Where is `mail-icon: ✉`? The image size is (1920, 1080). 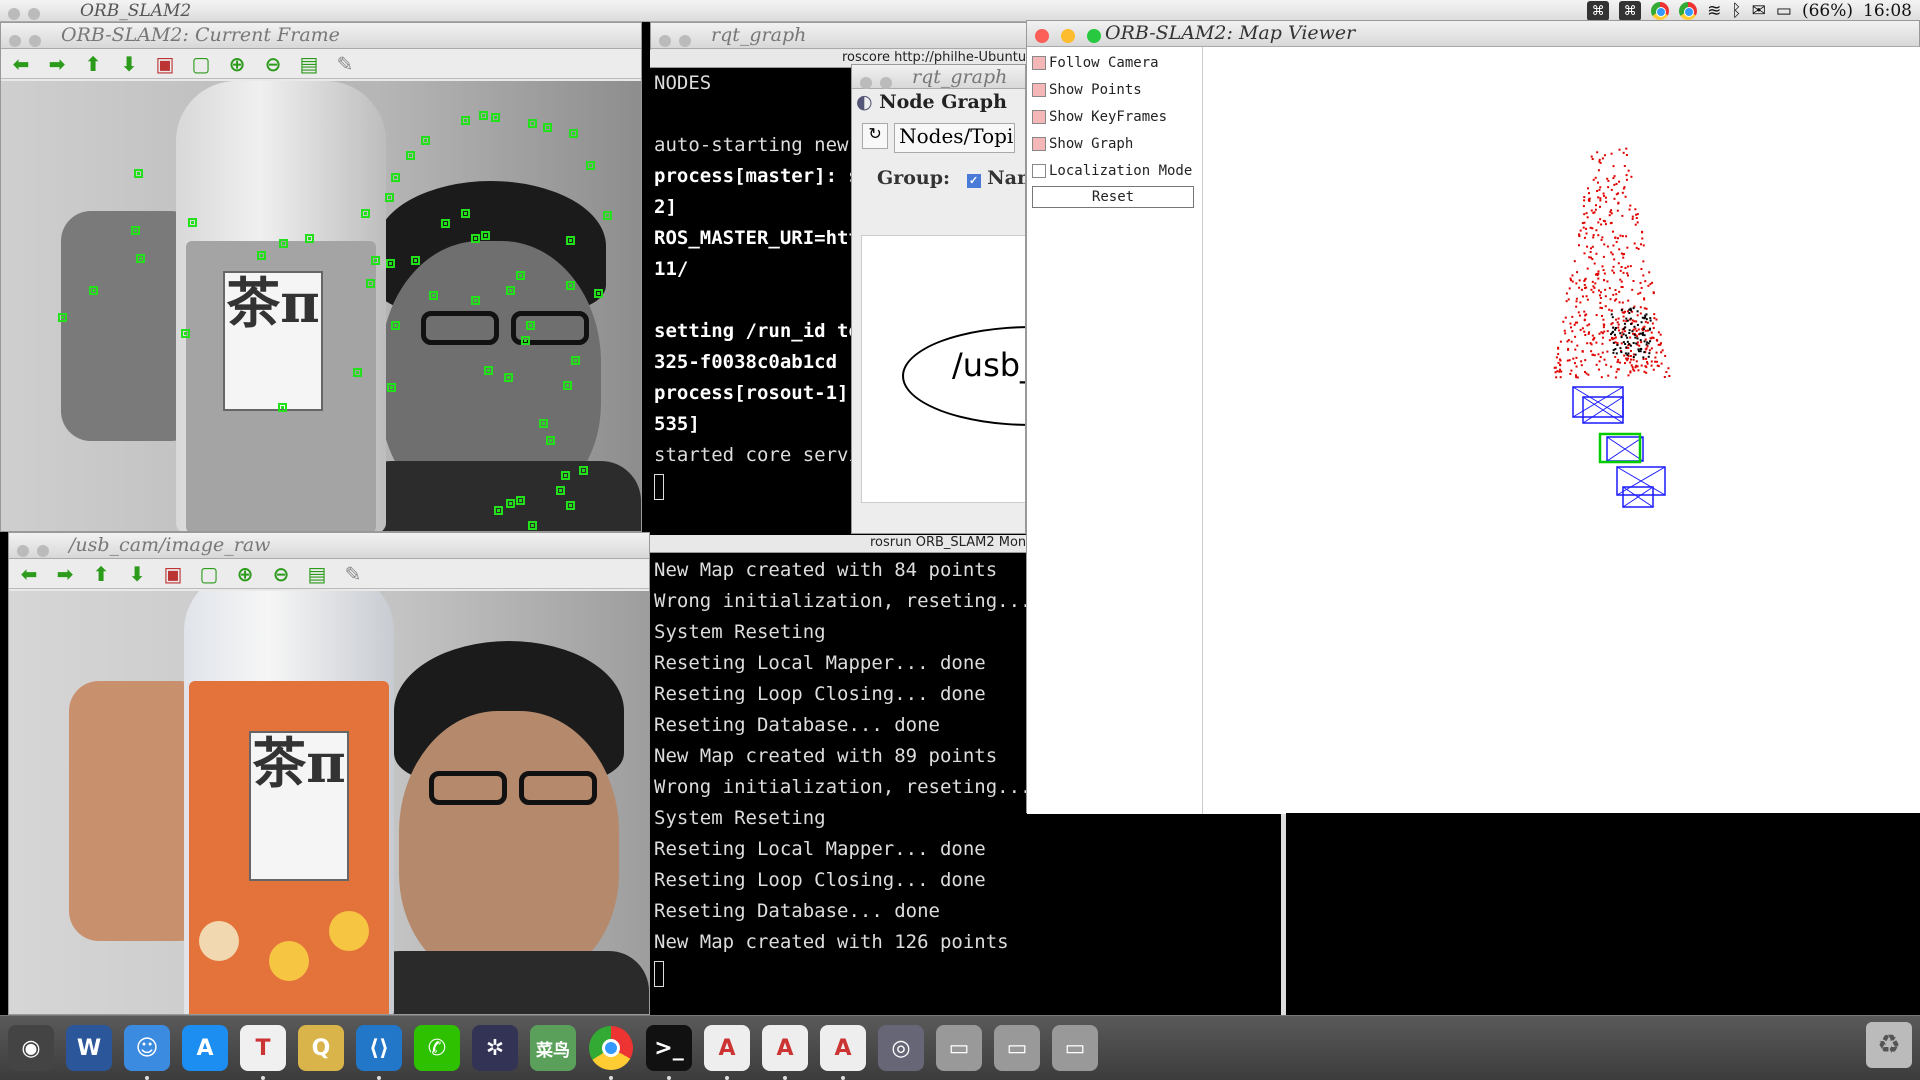 mail-icon: ✉ is located at coordinates (1759, 11).